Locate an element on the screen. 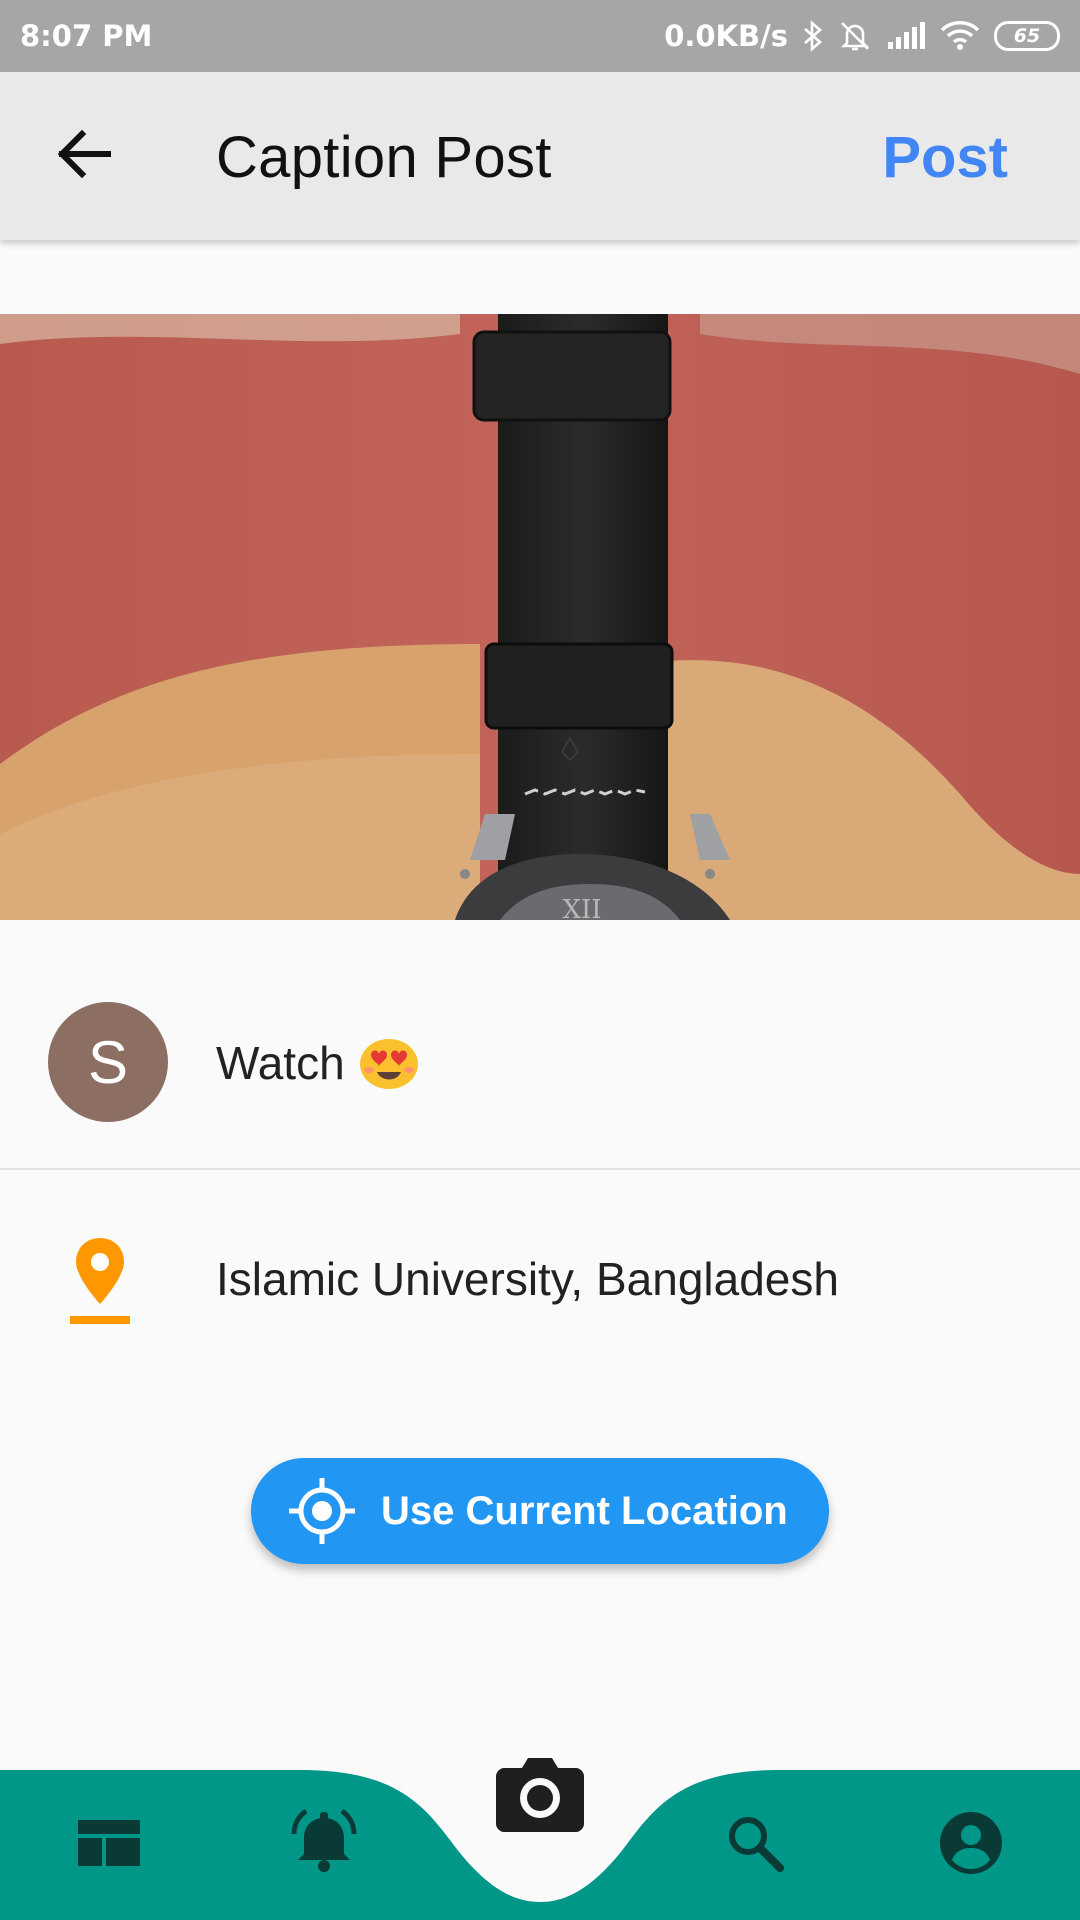 This screenshot has width=1080, height=1920. muted-bell-icon is located at coordinates (855, 36).